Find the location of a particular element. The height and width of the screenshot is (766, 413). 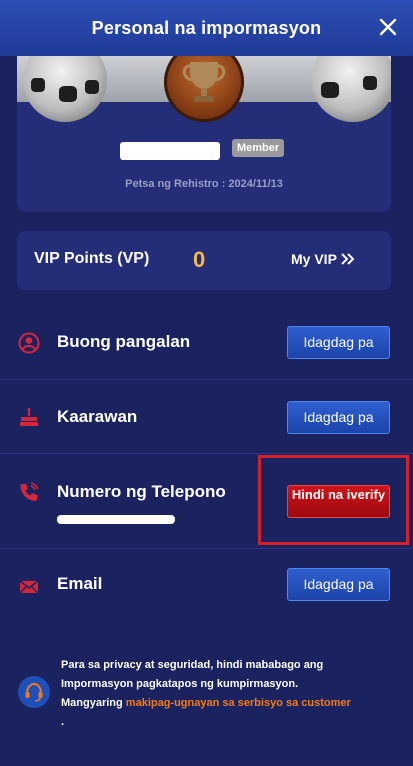

my-vip-label: My VIP is located at coordinates (314, 259).